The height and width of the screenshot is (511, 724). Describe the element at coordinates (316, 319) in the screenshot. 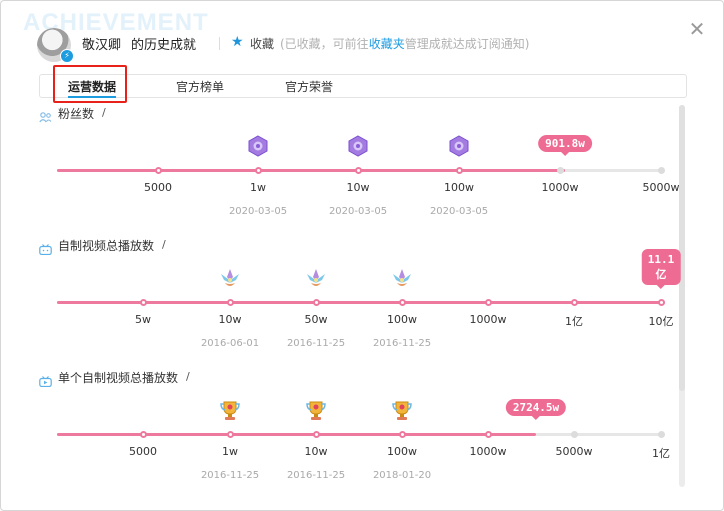

I see `milestone-label: 50w` at that location.